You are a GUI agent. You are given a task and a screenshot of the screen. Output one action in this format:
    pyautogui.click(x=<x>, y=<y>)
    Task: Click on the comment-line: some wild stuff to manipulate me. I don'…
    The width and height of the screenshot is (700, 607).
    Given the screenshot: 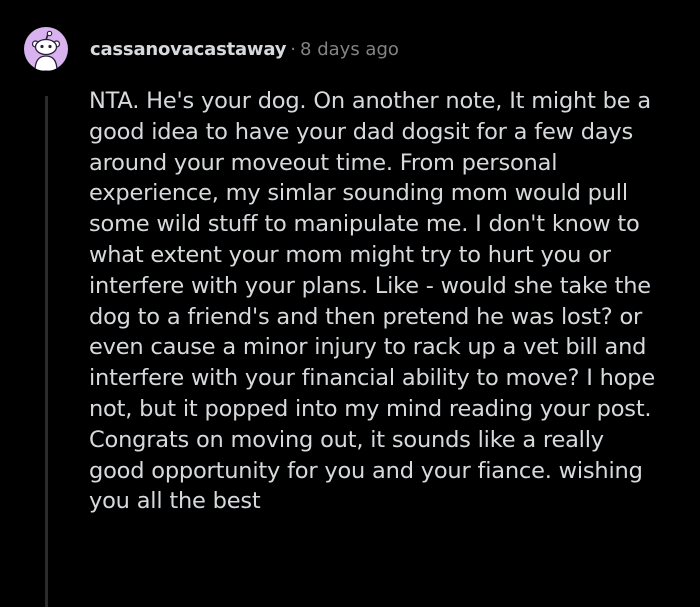 What is the action you would take?
    pyautogui.click(x=364, y=224)
    